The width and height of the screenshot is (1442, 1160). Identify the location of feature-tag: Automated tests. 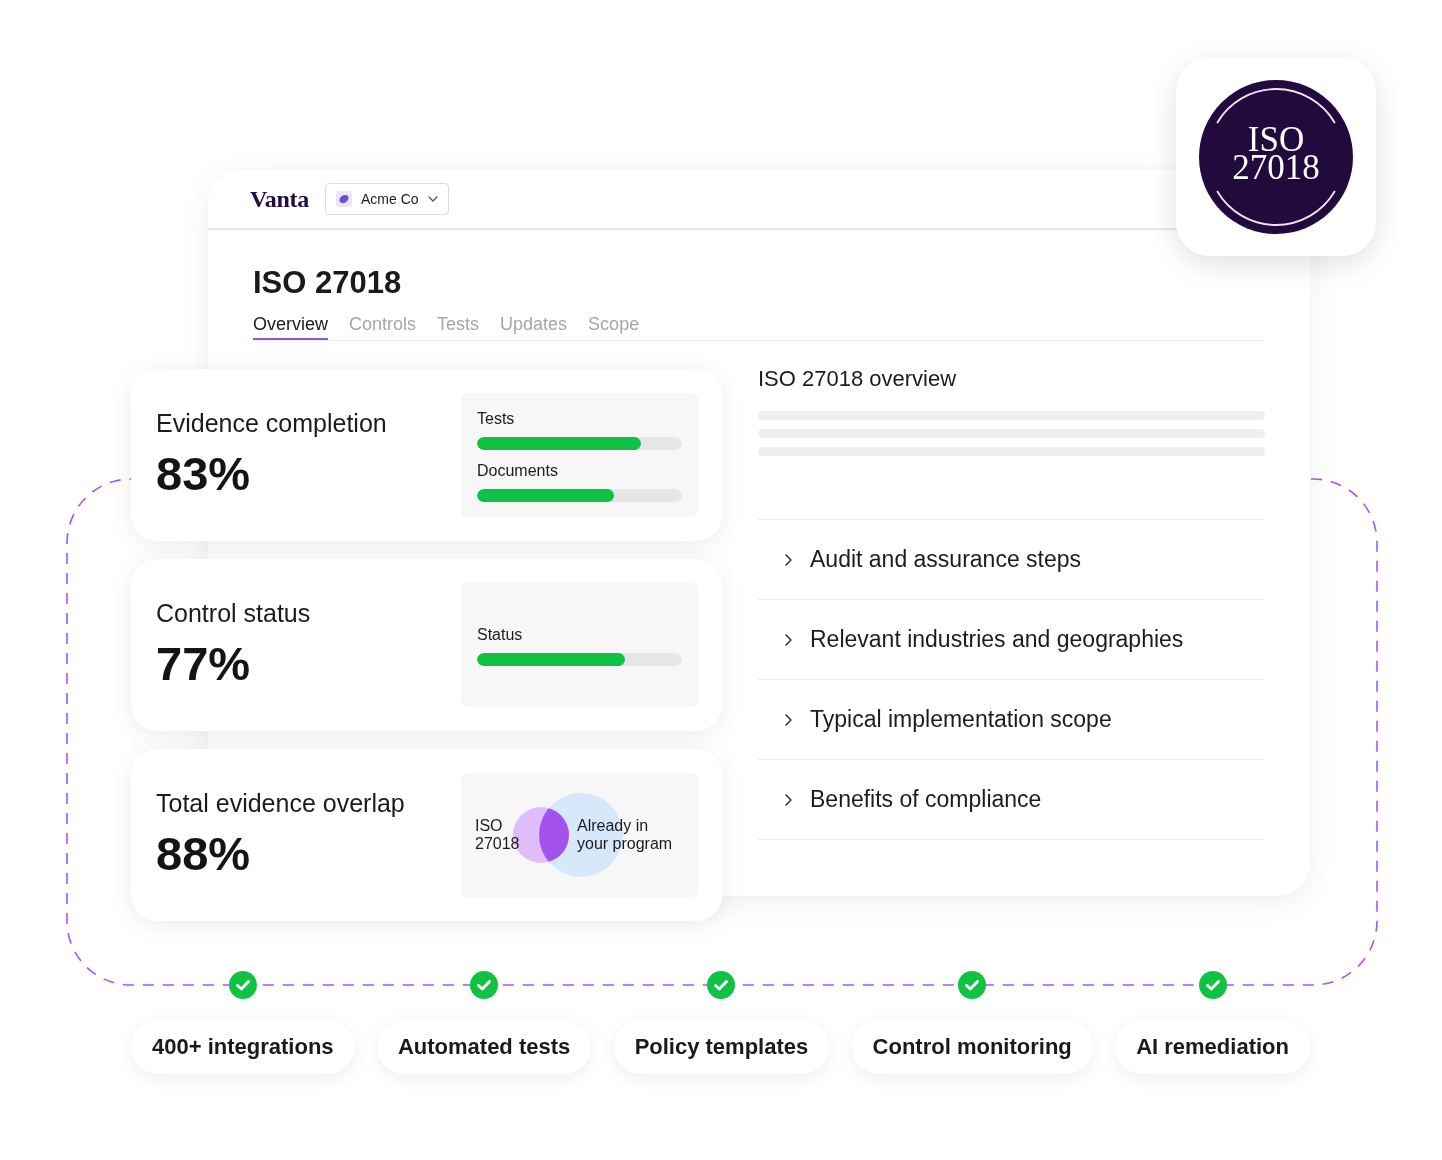
(484, 1047).